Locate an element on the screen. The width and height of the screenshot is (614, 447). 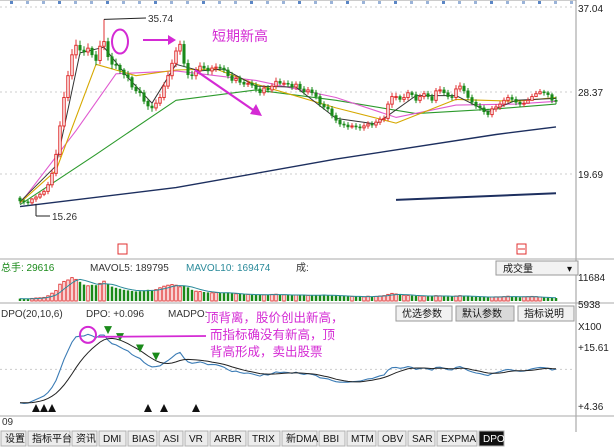
dpo-value-label: DPO: +0.096 is located at coordinates (115, 314).